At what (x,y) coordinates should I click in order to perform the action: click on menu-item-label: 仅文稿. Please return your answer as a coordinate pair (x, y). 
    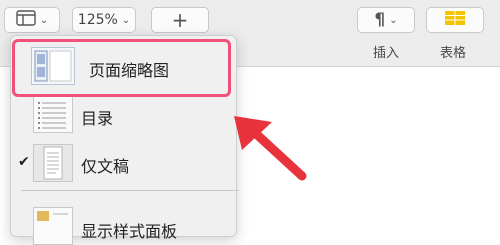
    Looking at the image, I should click on (105, 166).